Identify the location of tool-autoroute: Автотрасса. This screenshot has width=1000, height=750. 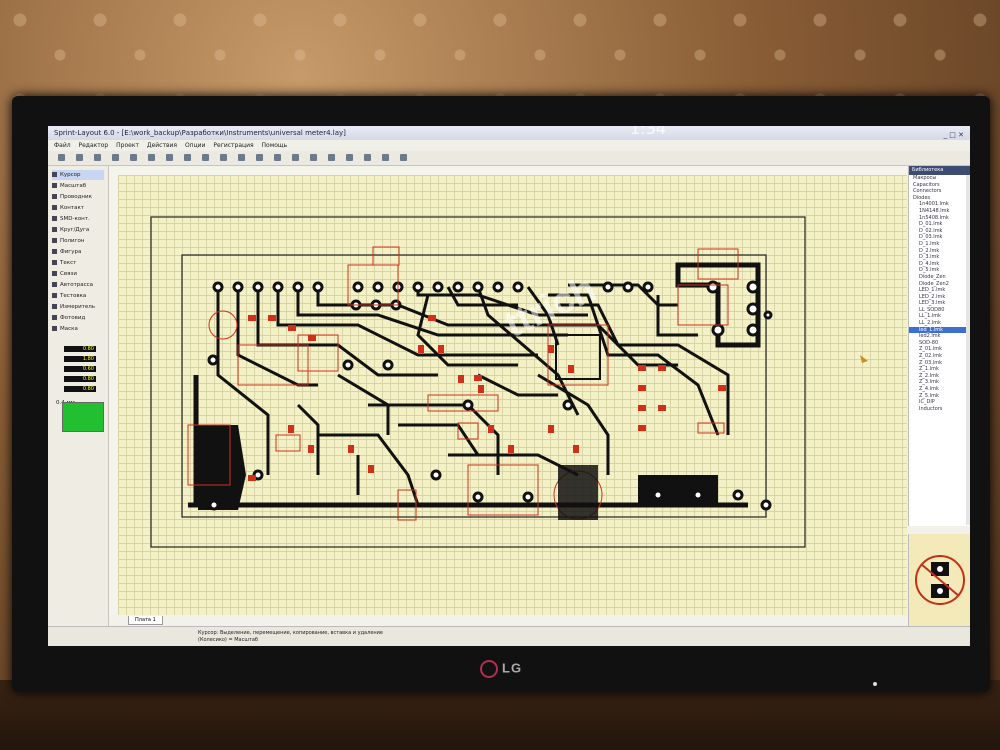
(72, 285).